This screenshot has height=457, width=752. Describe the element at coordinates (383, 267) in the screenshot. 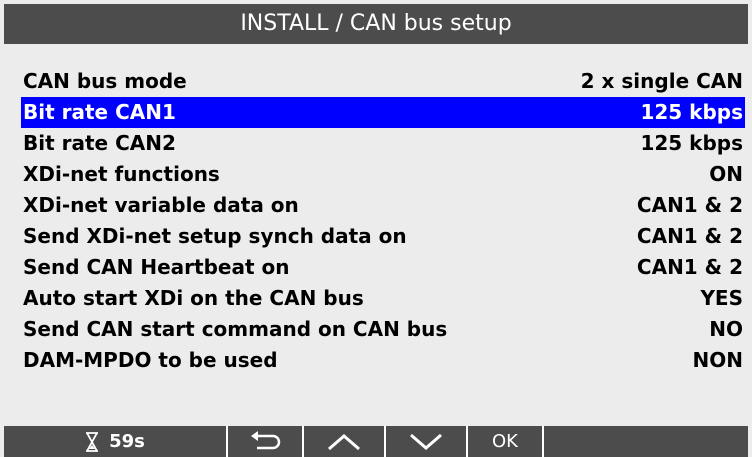

I see `menu-item-can-heartbeat: Send CAN Heartbeat on CAN1 & 2` at that location.